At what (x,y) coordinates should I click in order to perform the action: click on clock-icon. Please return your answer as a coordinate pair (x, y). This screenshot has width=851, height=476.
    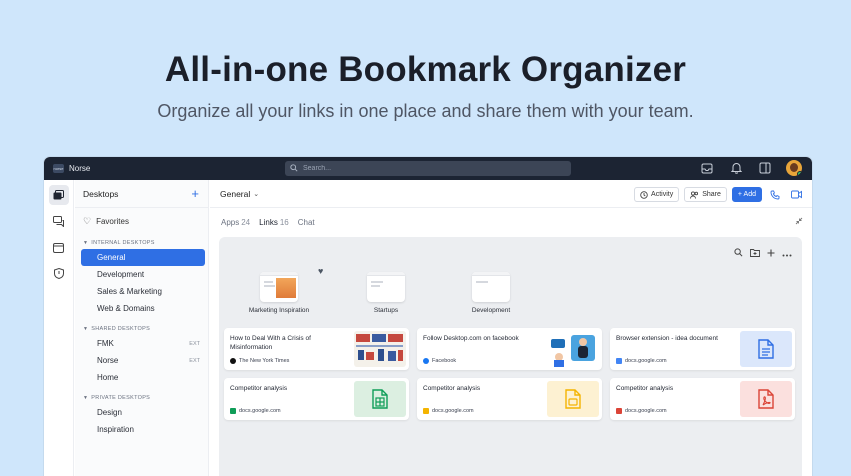
    Looking at the image, I should click on (644, 194).